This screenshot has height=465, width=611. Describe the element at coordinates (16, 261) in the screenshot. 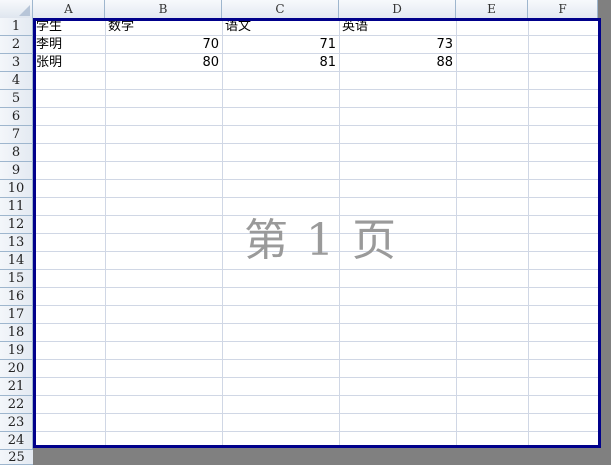

I see `row-header-14: 14` at that location.